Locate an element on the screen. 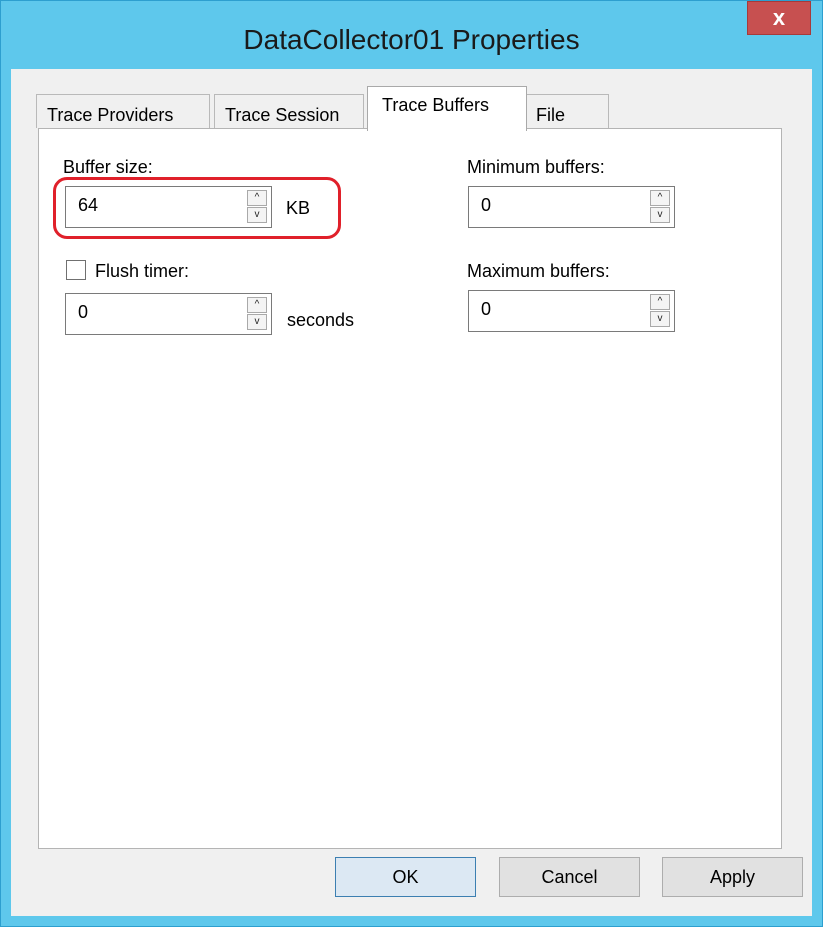  buffer-size-down-button: v is located at coordinates (257, 215).